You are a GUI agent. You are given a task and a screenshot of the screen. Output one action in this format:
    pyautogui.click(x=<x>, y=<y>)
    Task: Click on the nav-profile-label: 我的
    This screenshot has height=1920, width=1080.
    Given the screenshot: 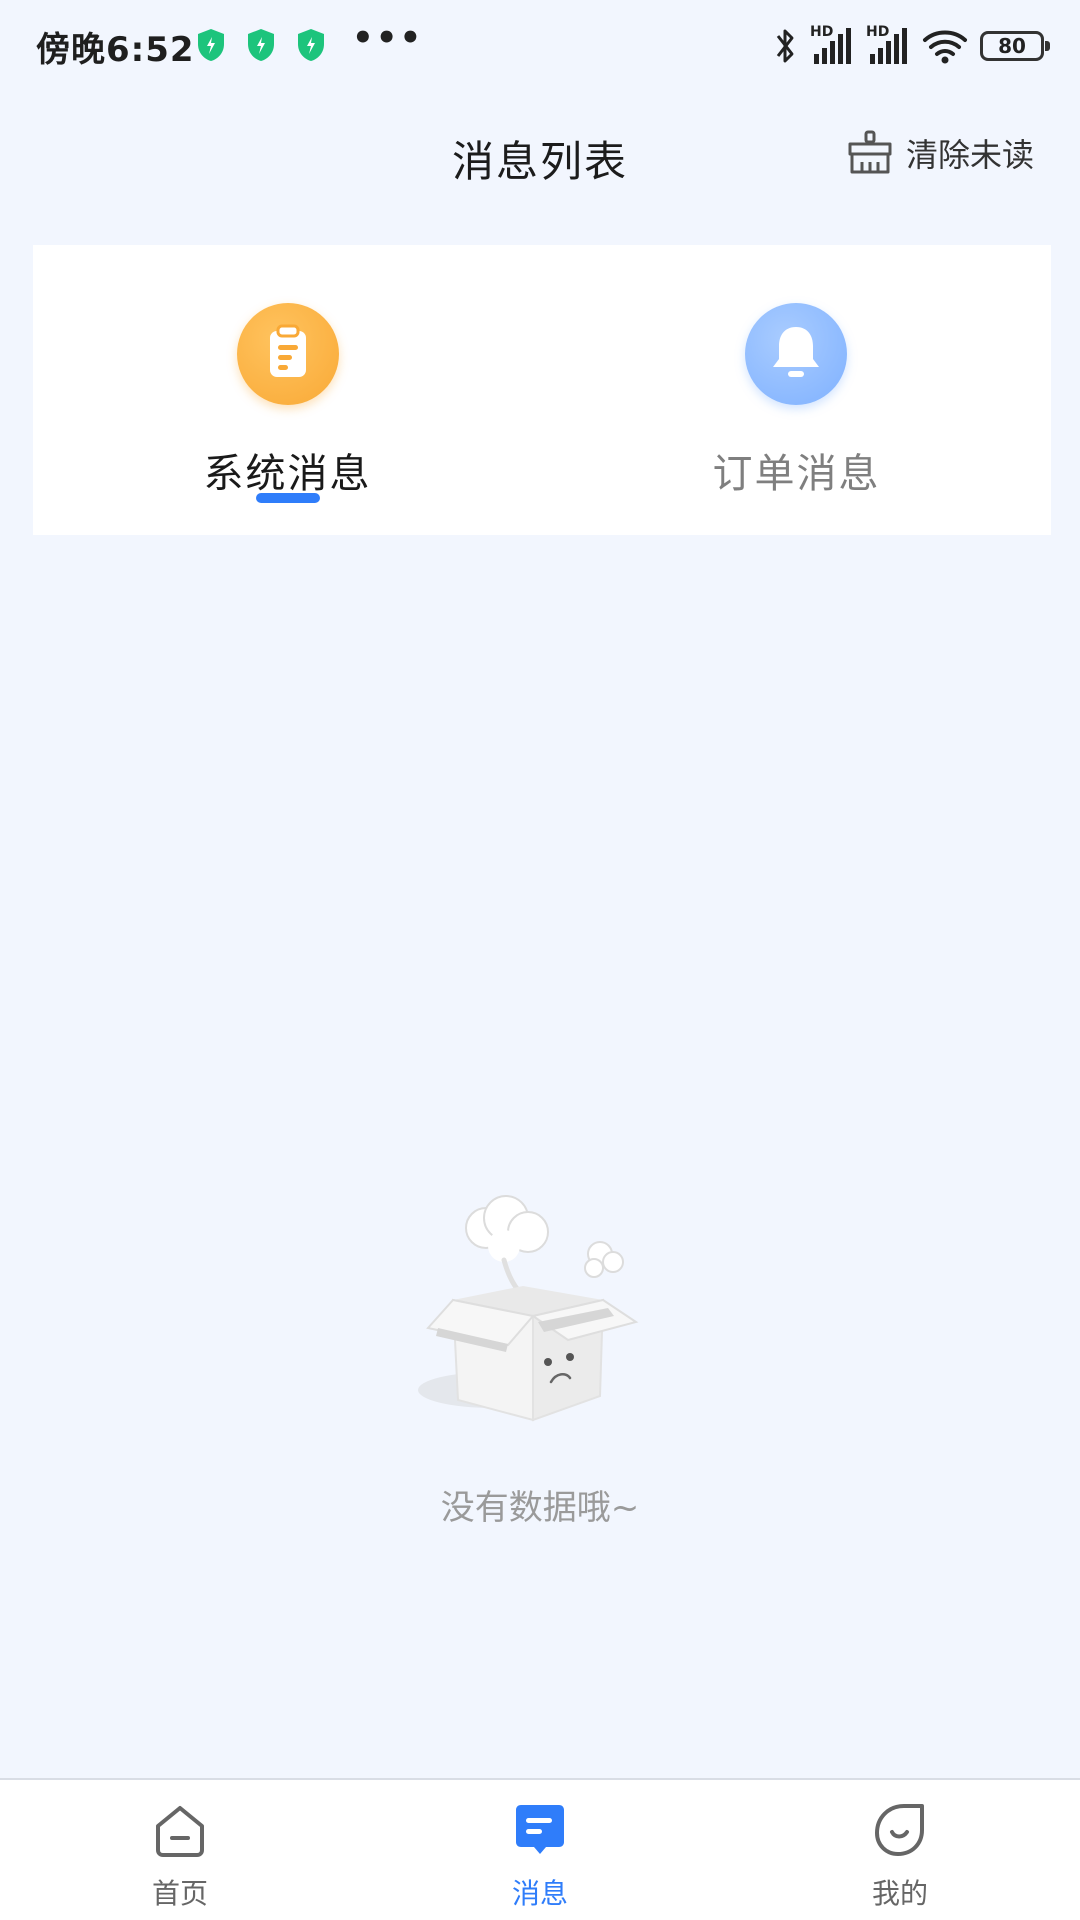 What is the action you would take?
    pyautogui.click(x=899, y=1893)
    